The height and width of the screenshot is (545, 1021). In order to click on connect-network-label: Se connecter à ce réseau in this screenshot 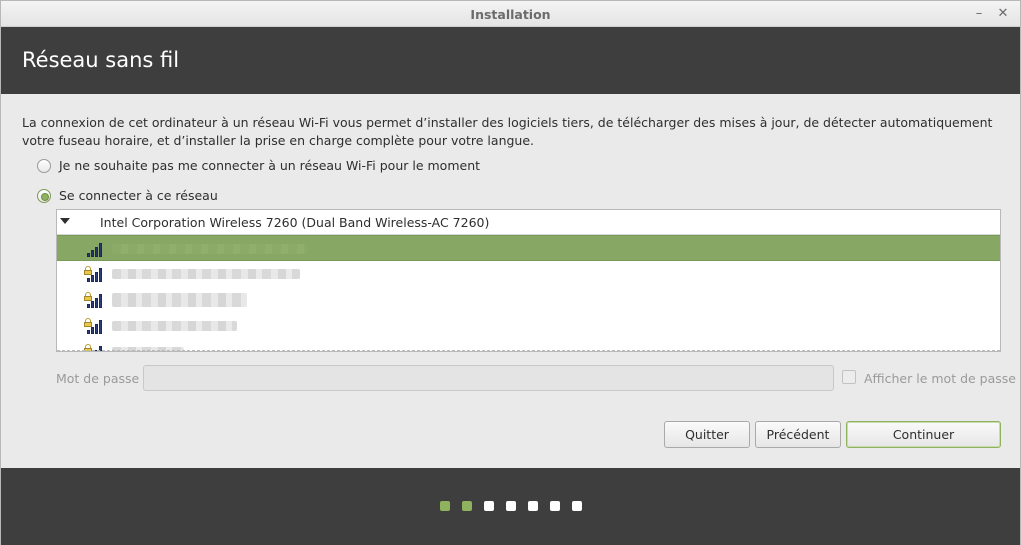, I will do `click(138, 195)`.